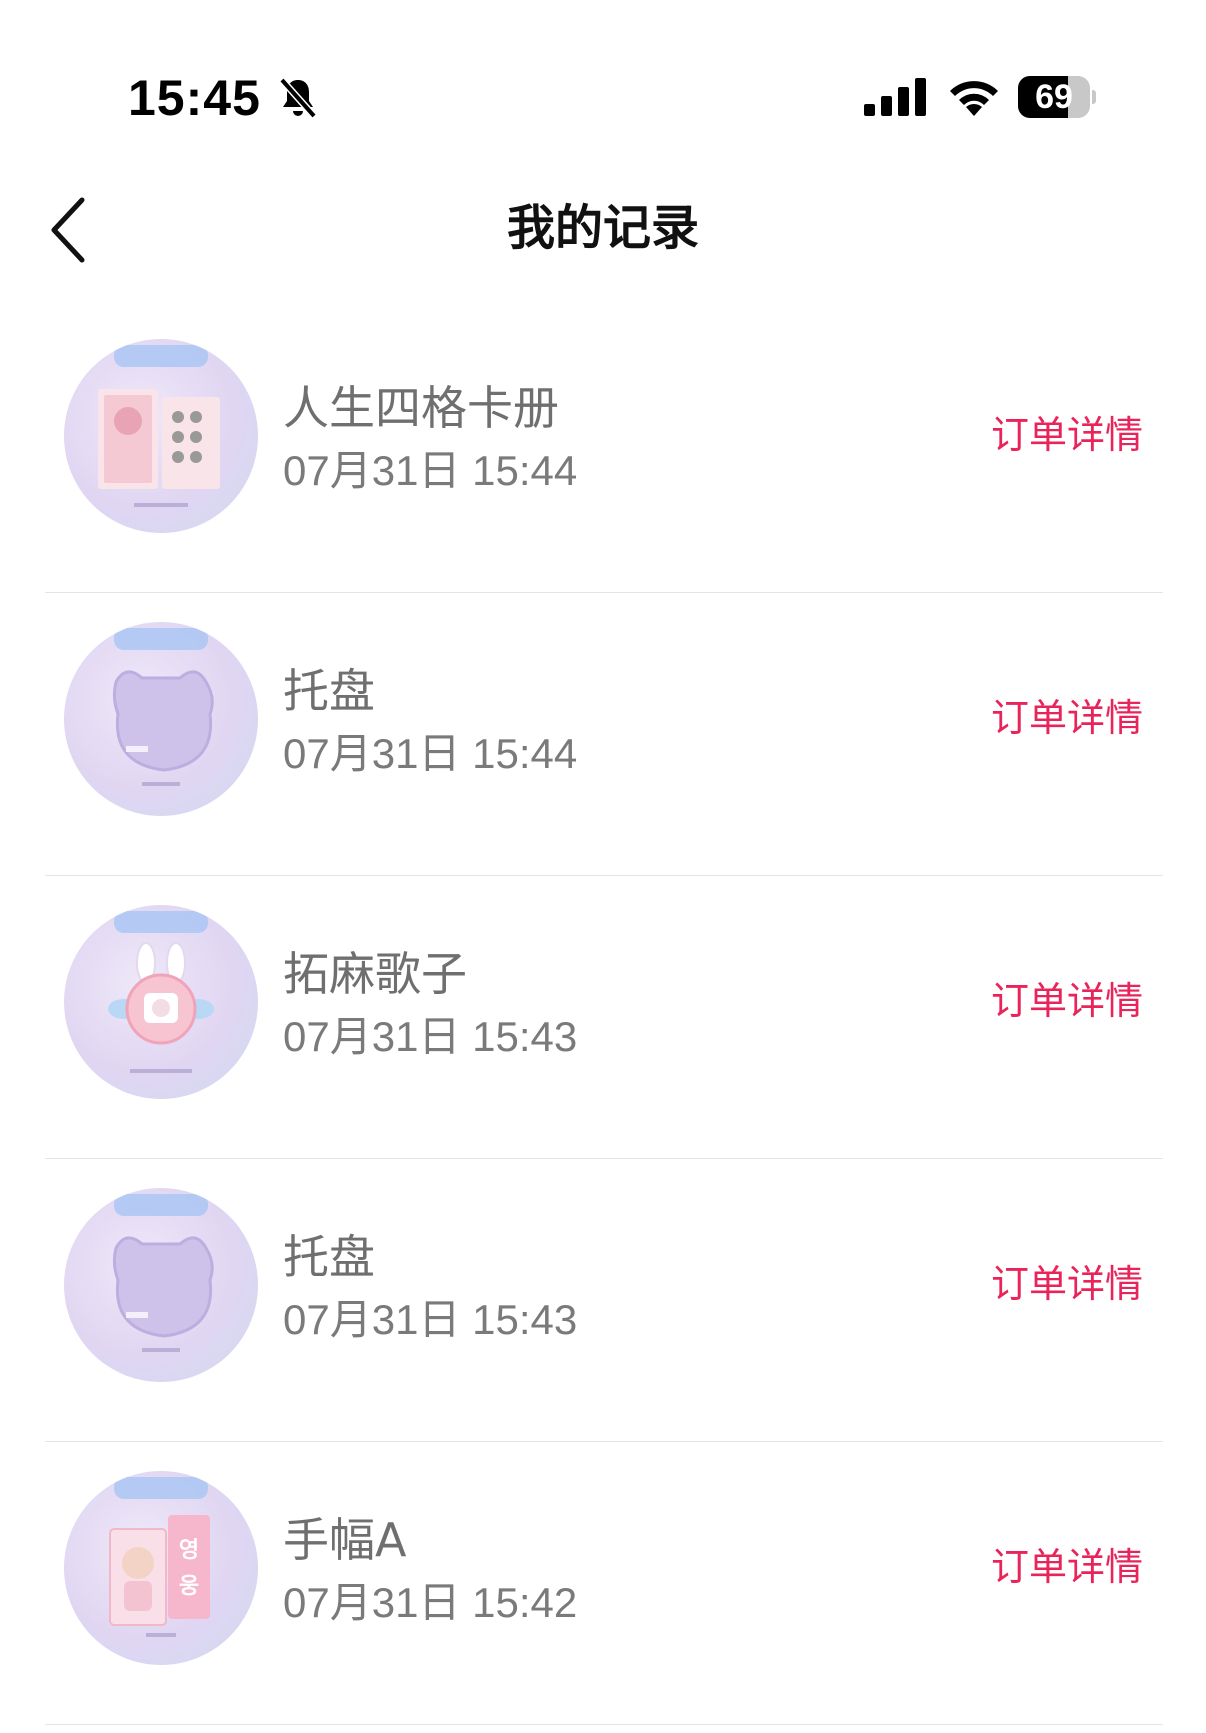  I want to click on status-time: 15:45, so click(194, 98).